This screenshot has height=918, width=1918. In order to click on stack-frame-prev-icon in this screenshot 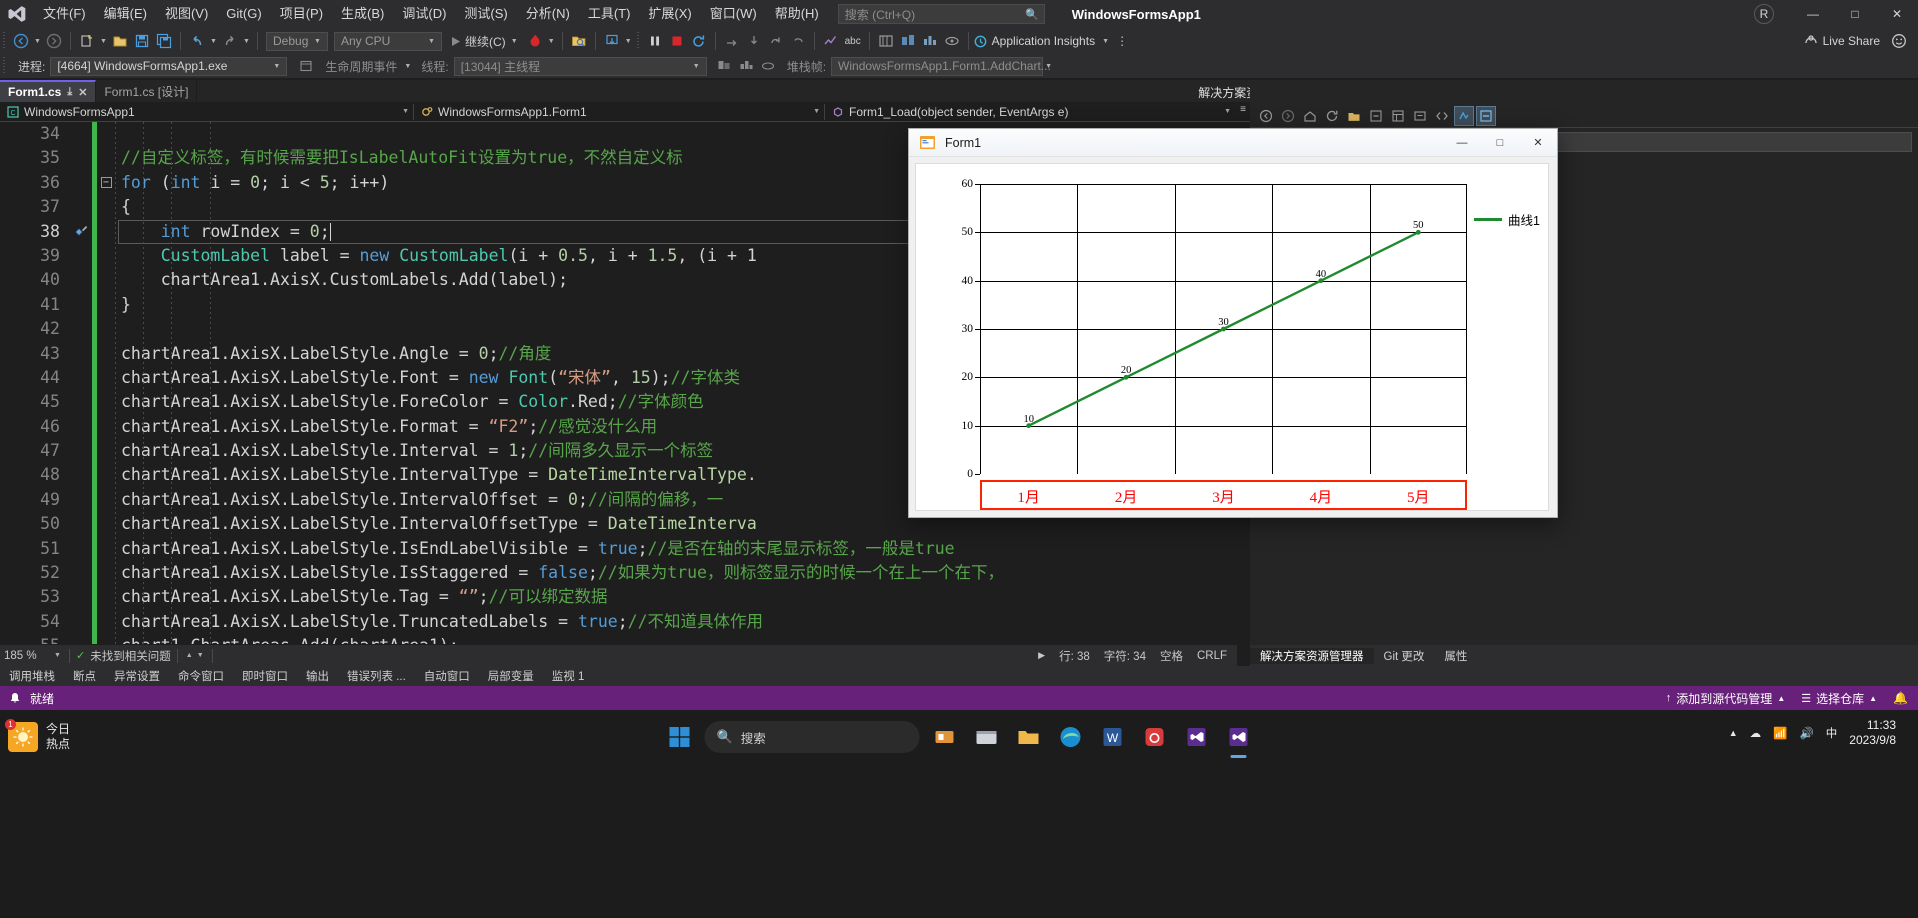, I will do `click(724, 66)`.